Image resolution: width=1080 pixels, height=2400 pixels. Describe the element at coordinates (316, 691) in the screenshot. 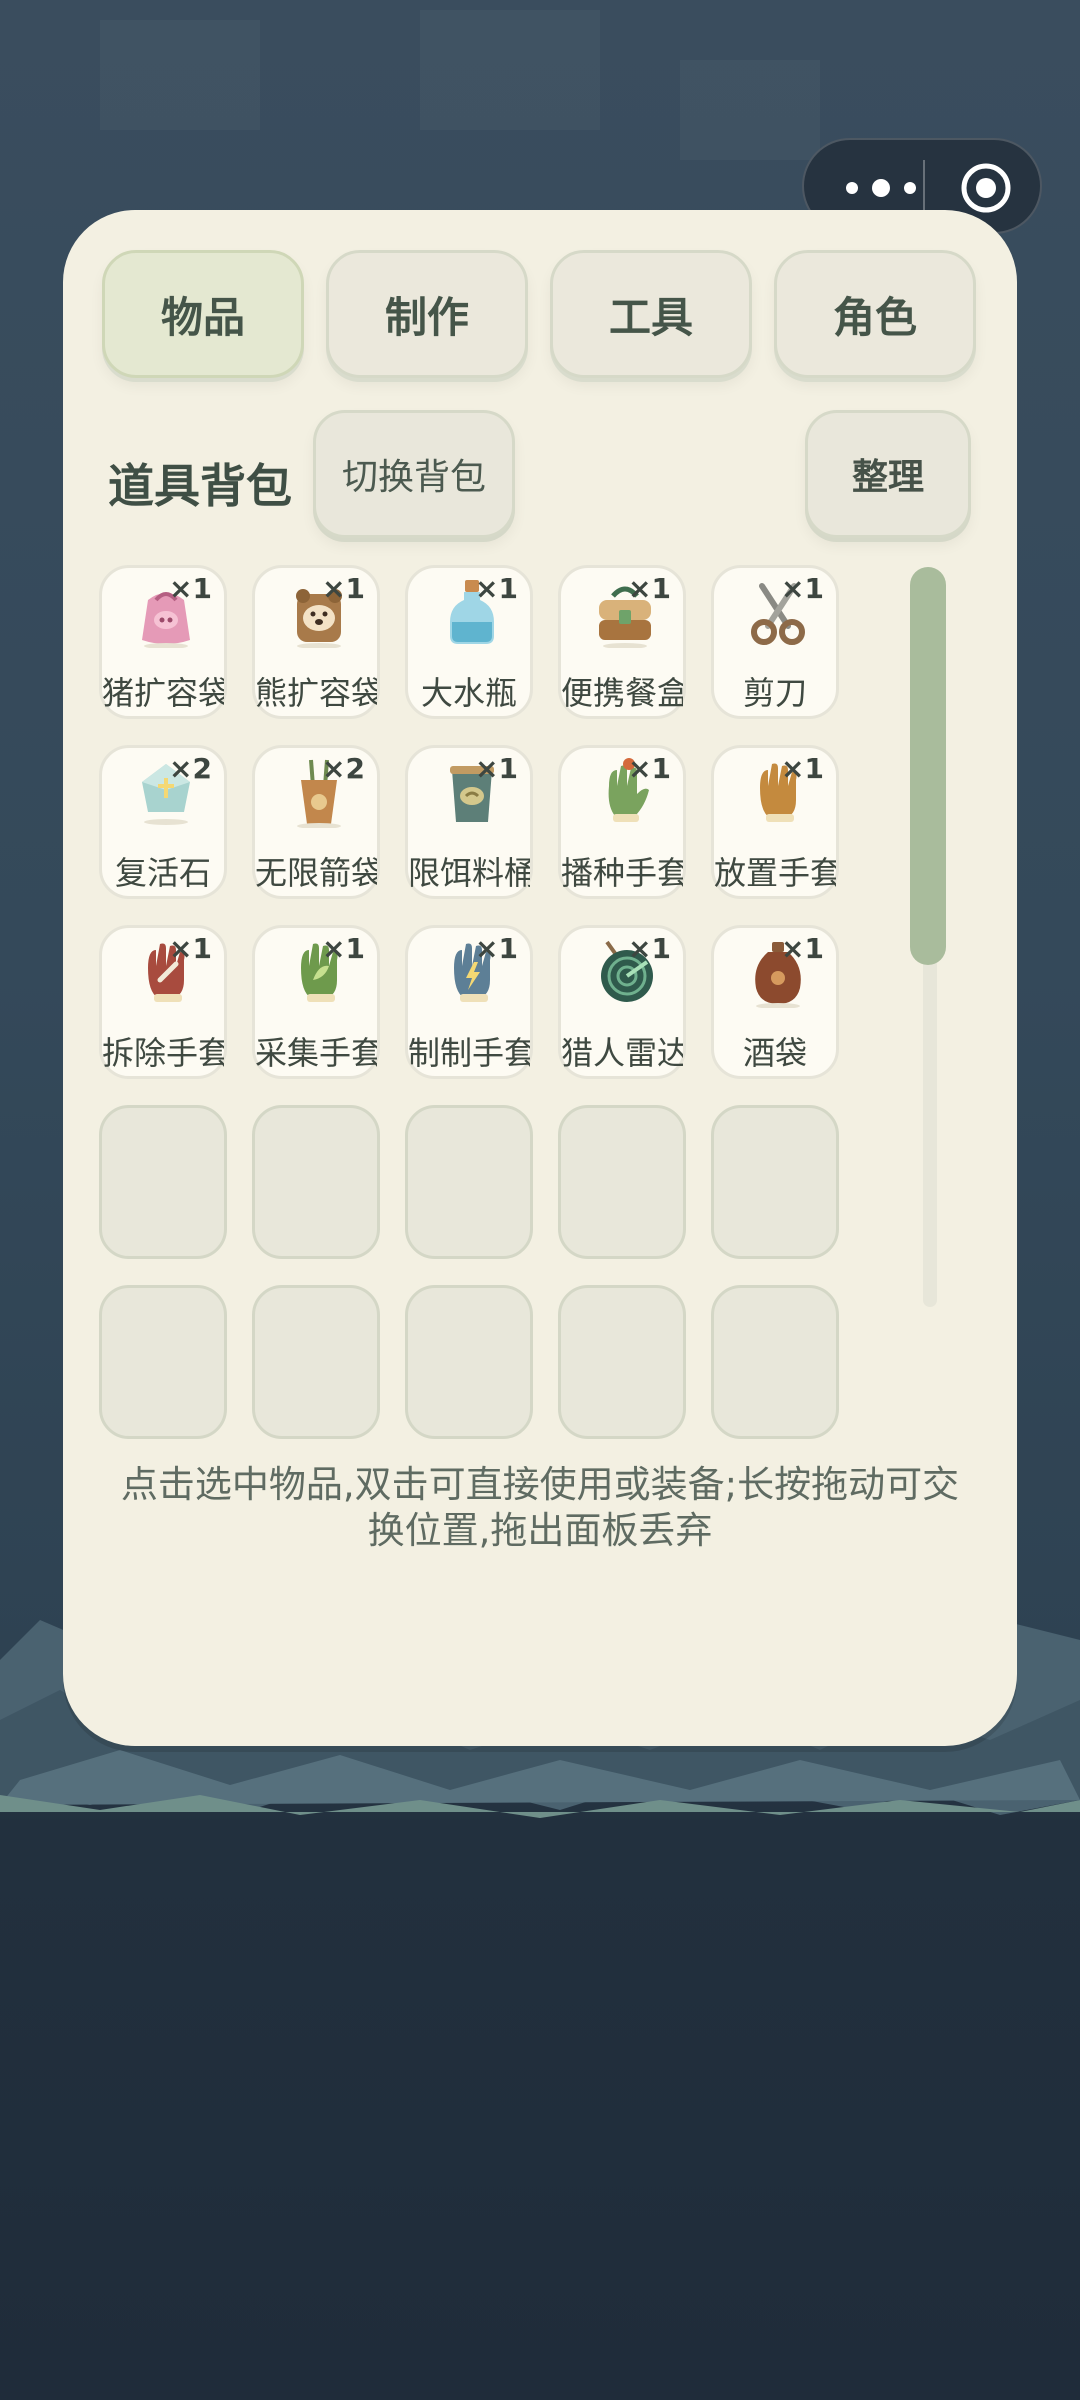

I see `item-name: 熊扩容袋` at that location.